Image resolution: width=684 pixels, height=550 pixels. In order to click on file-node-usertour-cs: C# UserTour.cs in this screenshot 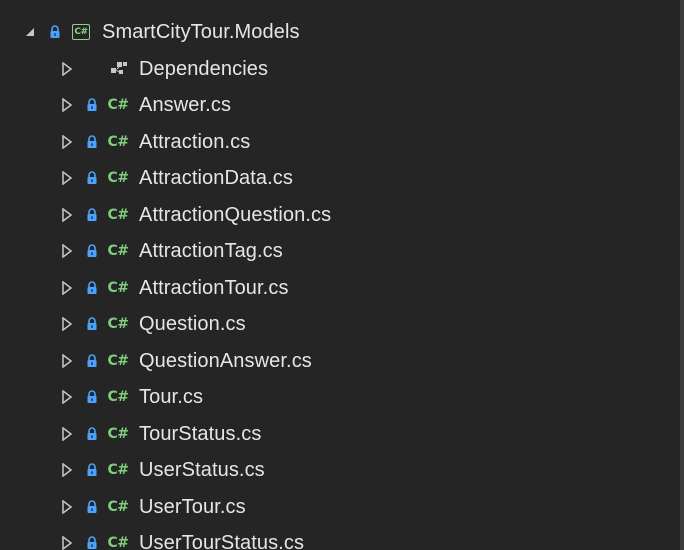, I will do `click(340, 507)`.